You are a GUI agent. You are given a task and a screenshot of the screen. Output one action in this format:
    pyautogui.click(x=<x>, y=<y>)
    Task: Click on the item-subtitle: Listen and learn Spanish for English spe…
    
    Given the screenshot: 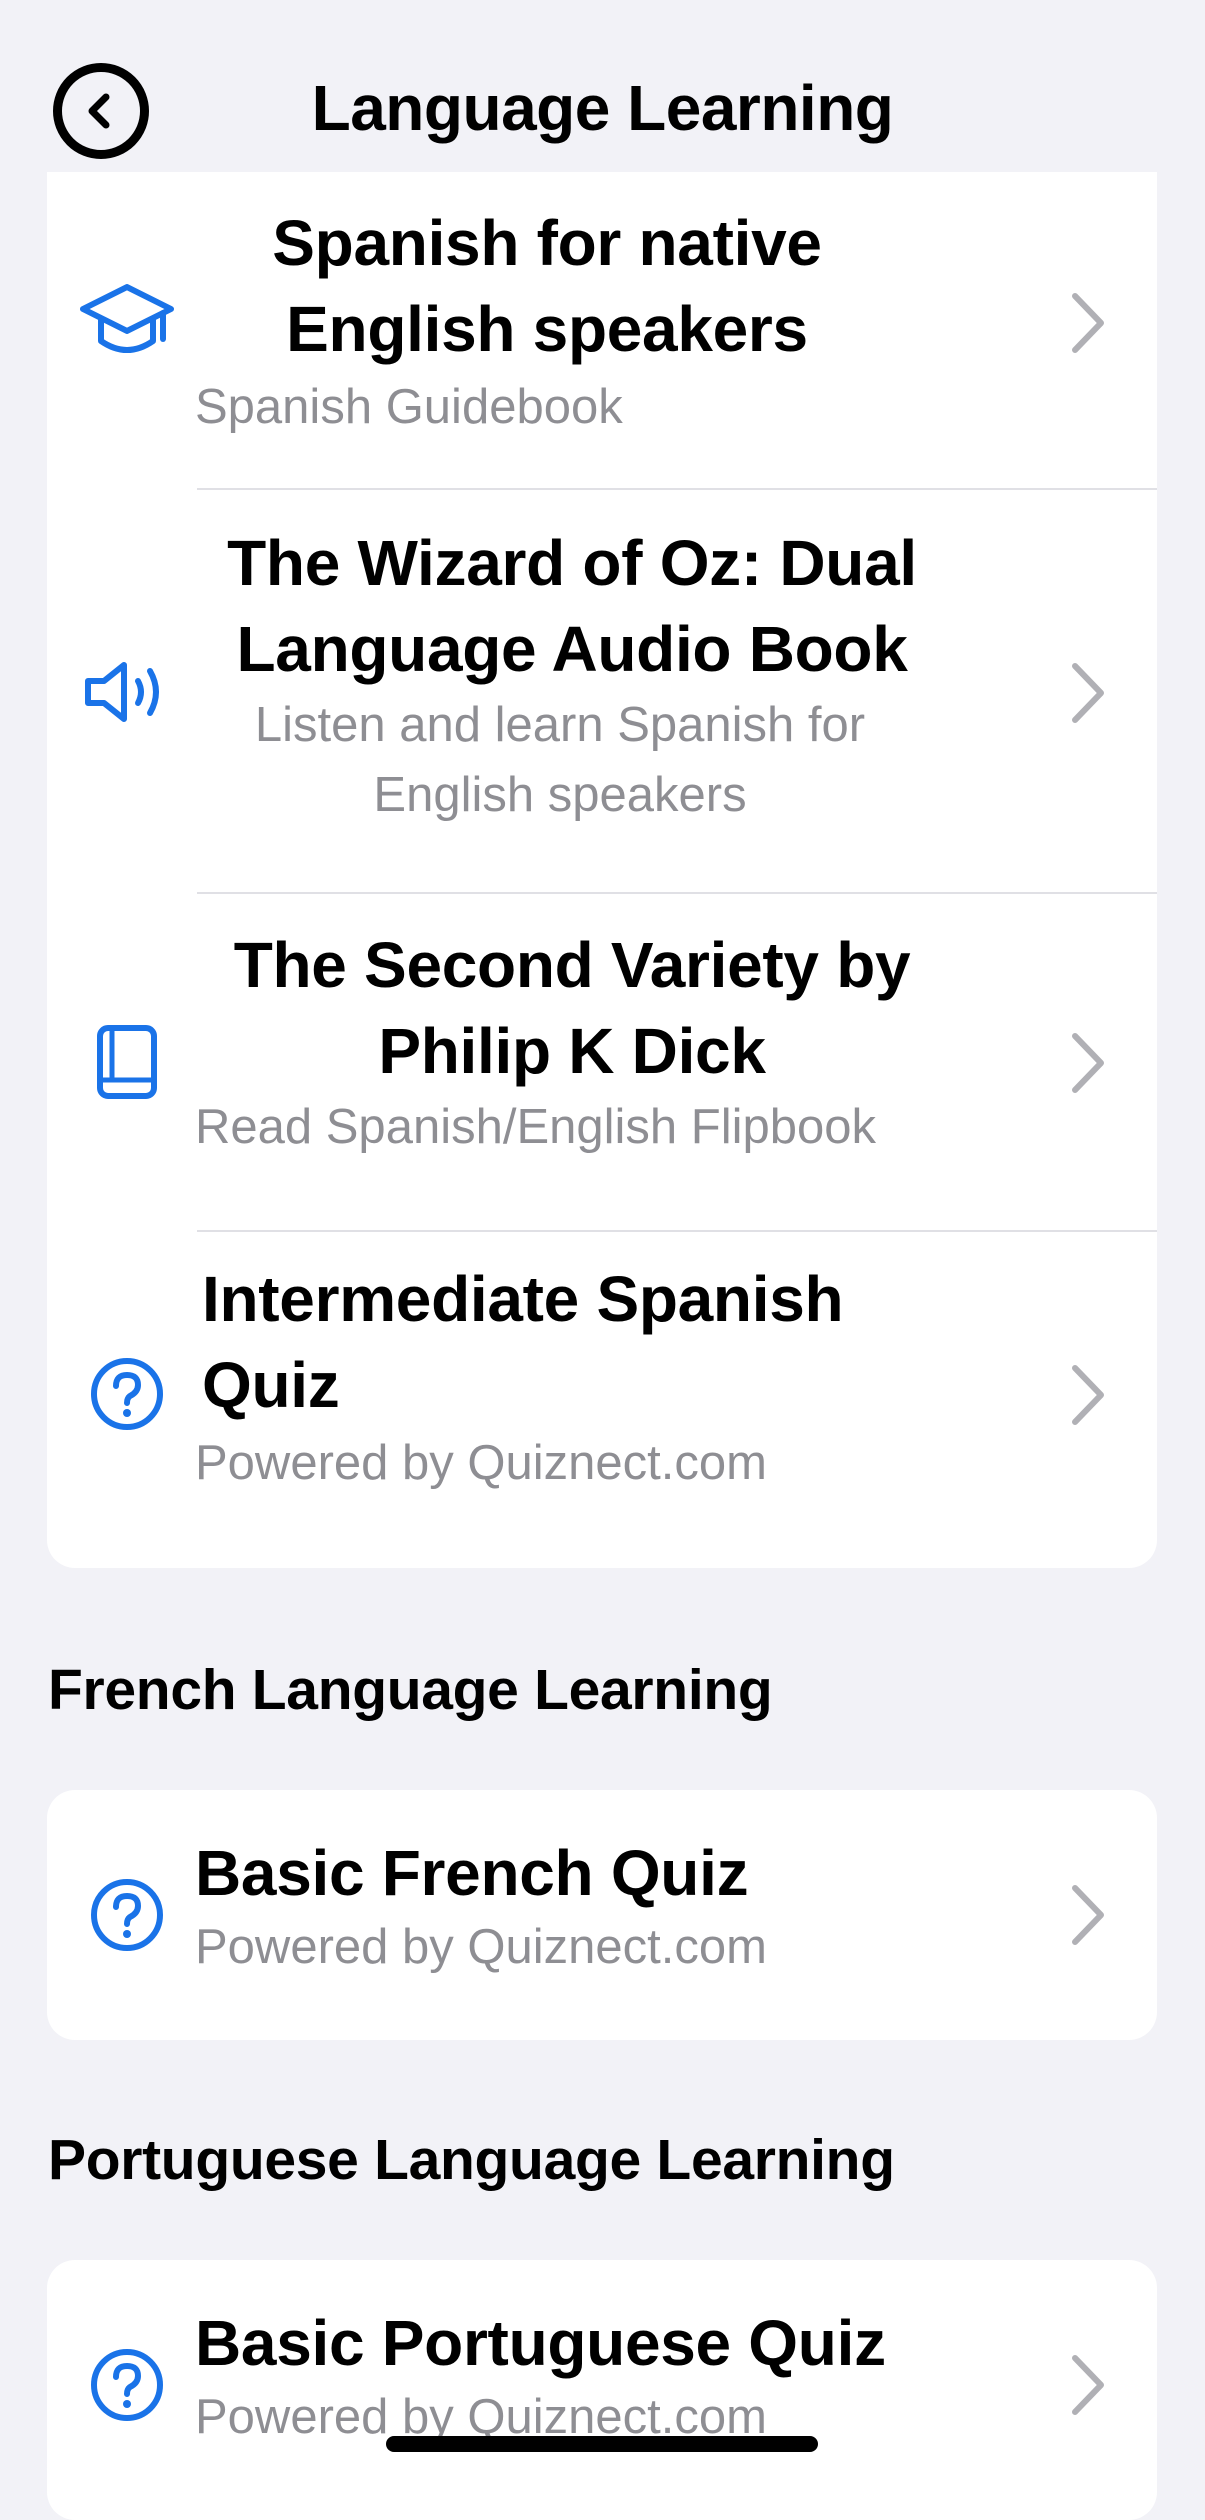 What is the action you would take?
    pyautogui.click(x=560, y=760)
    